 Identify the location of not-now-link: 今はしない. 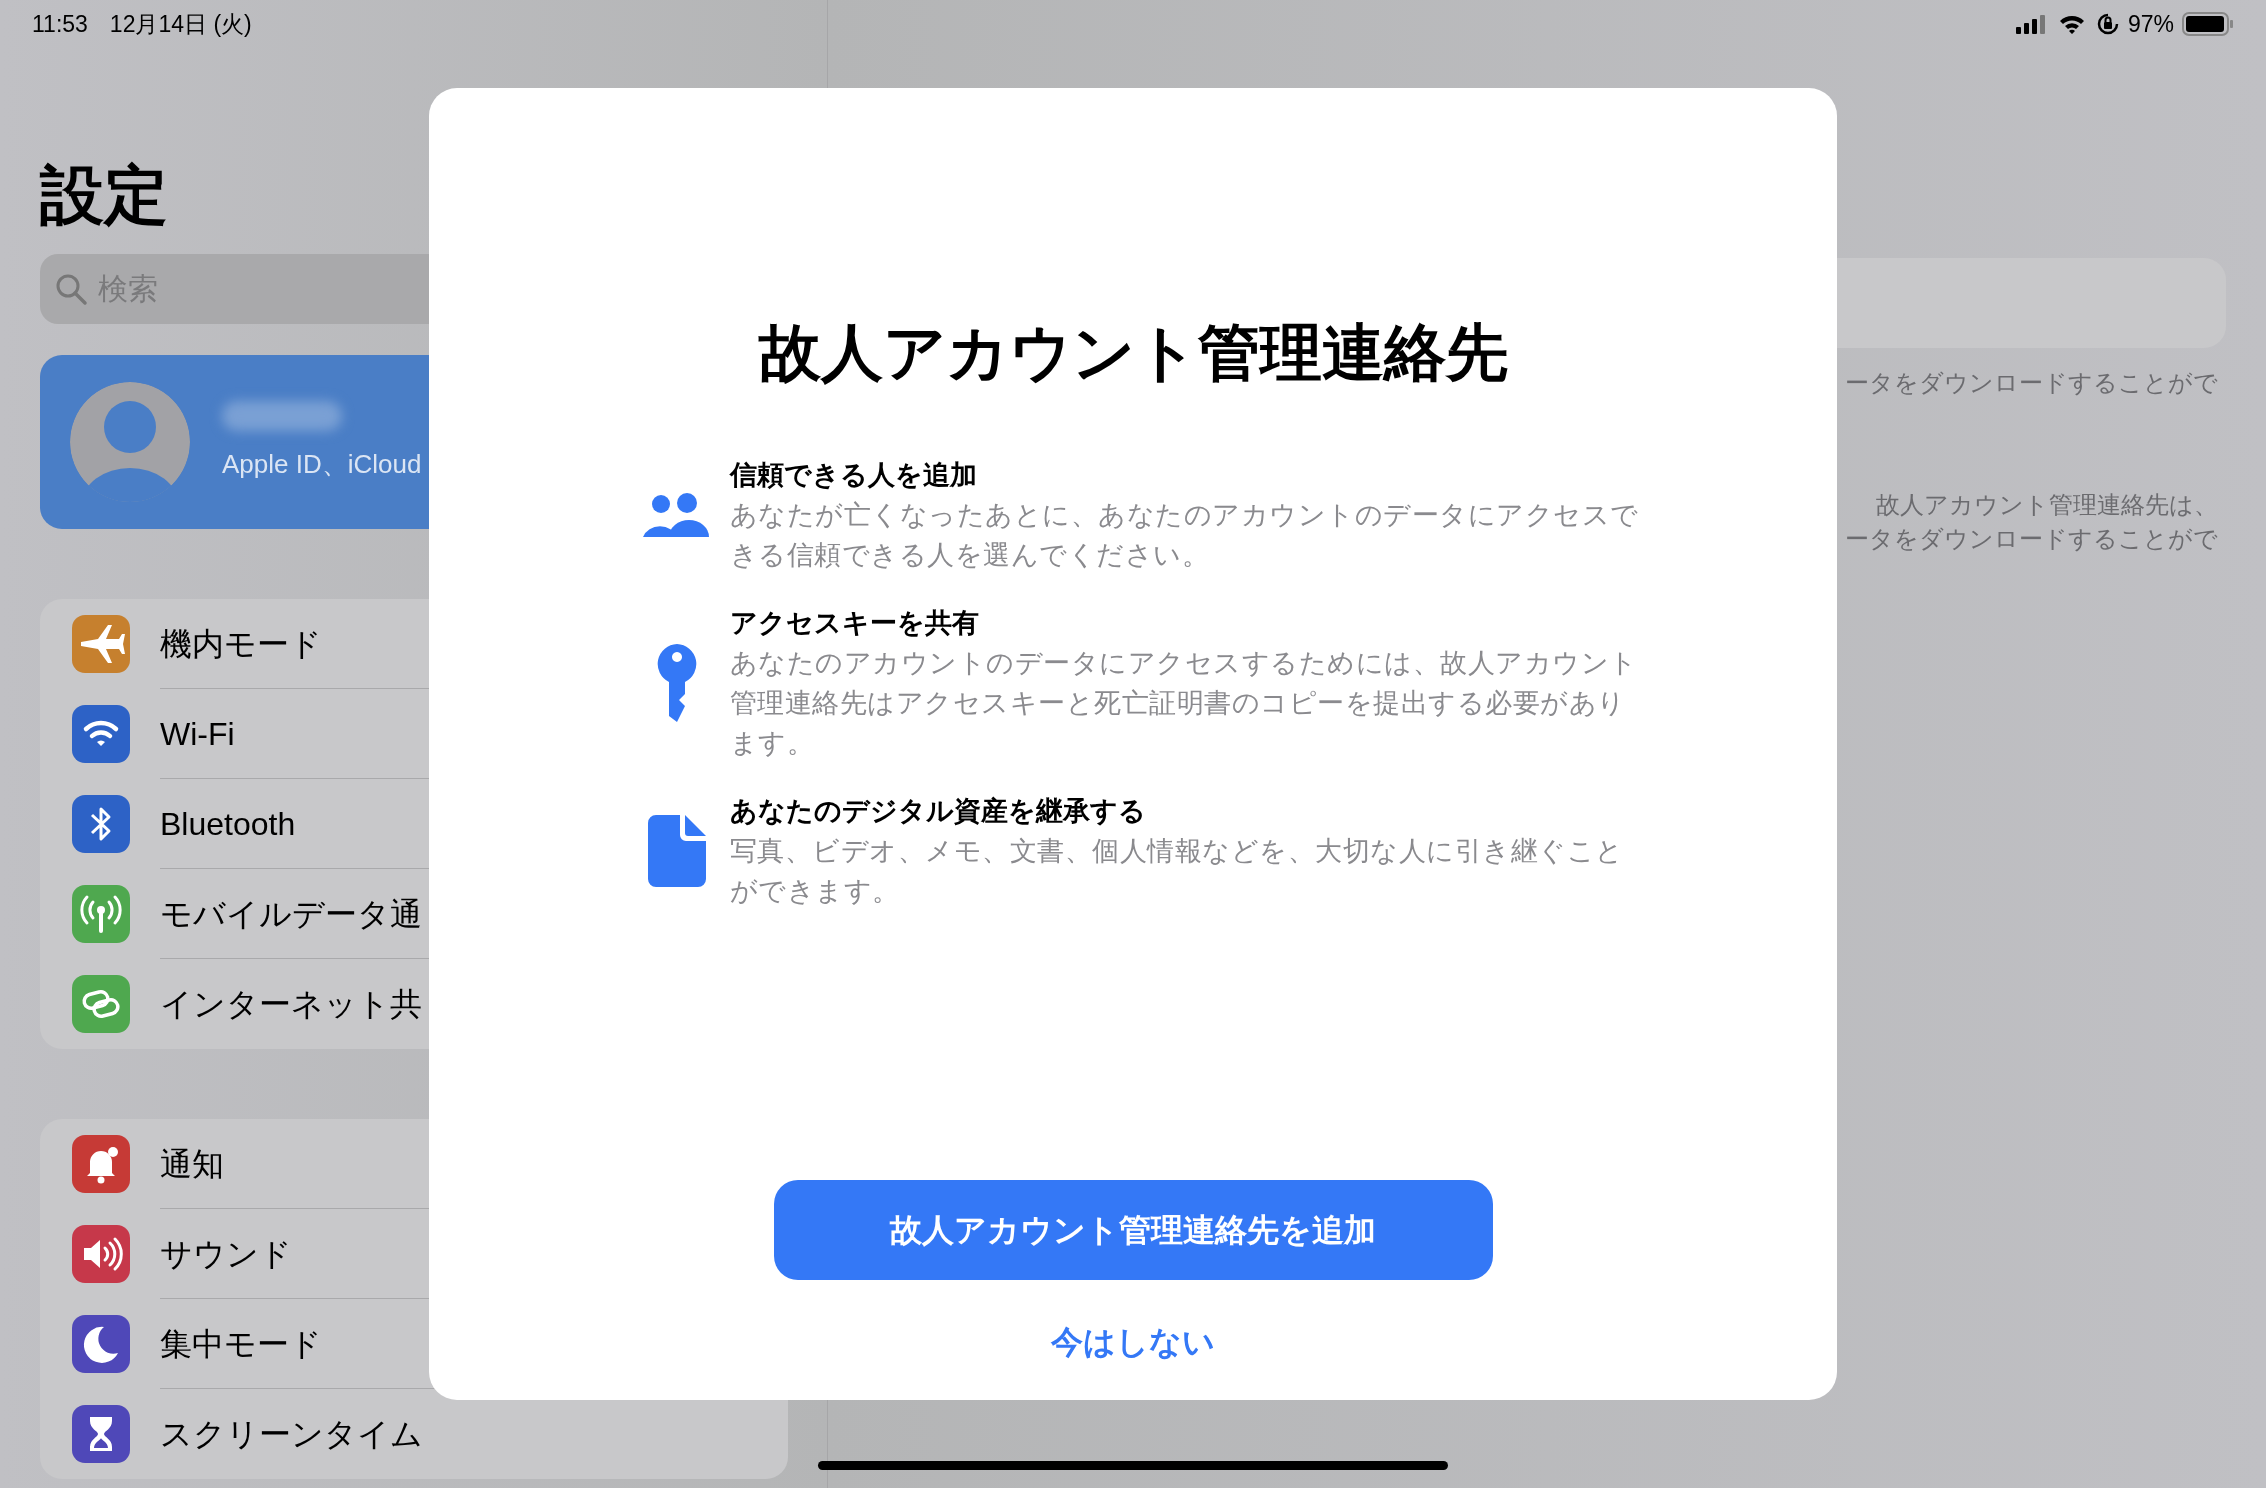
(1133, 1342).